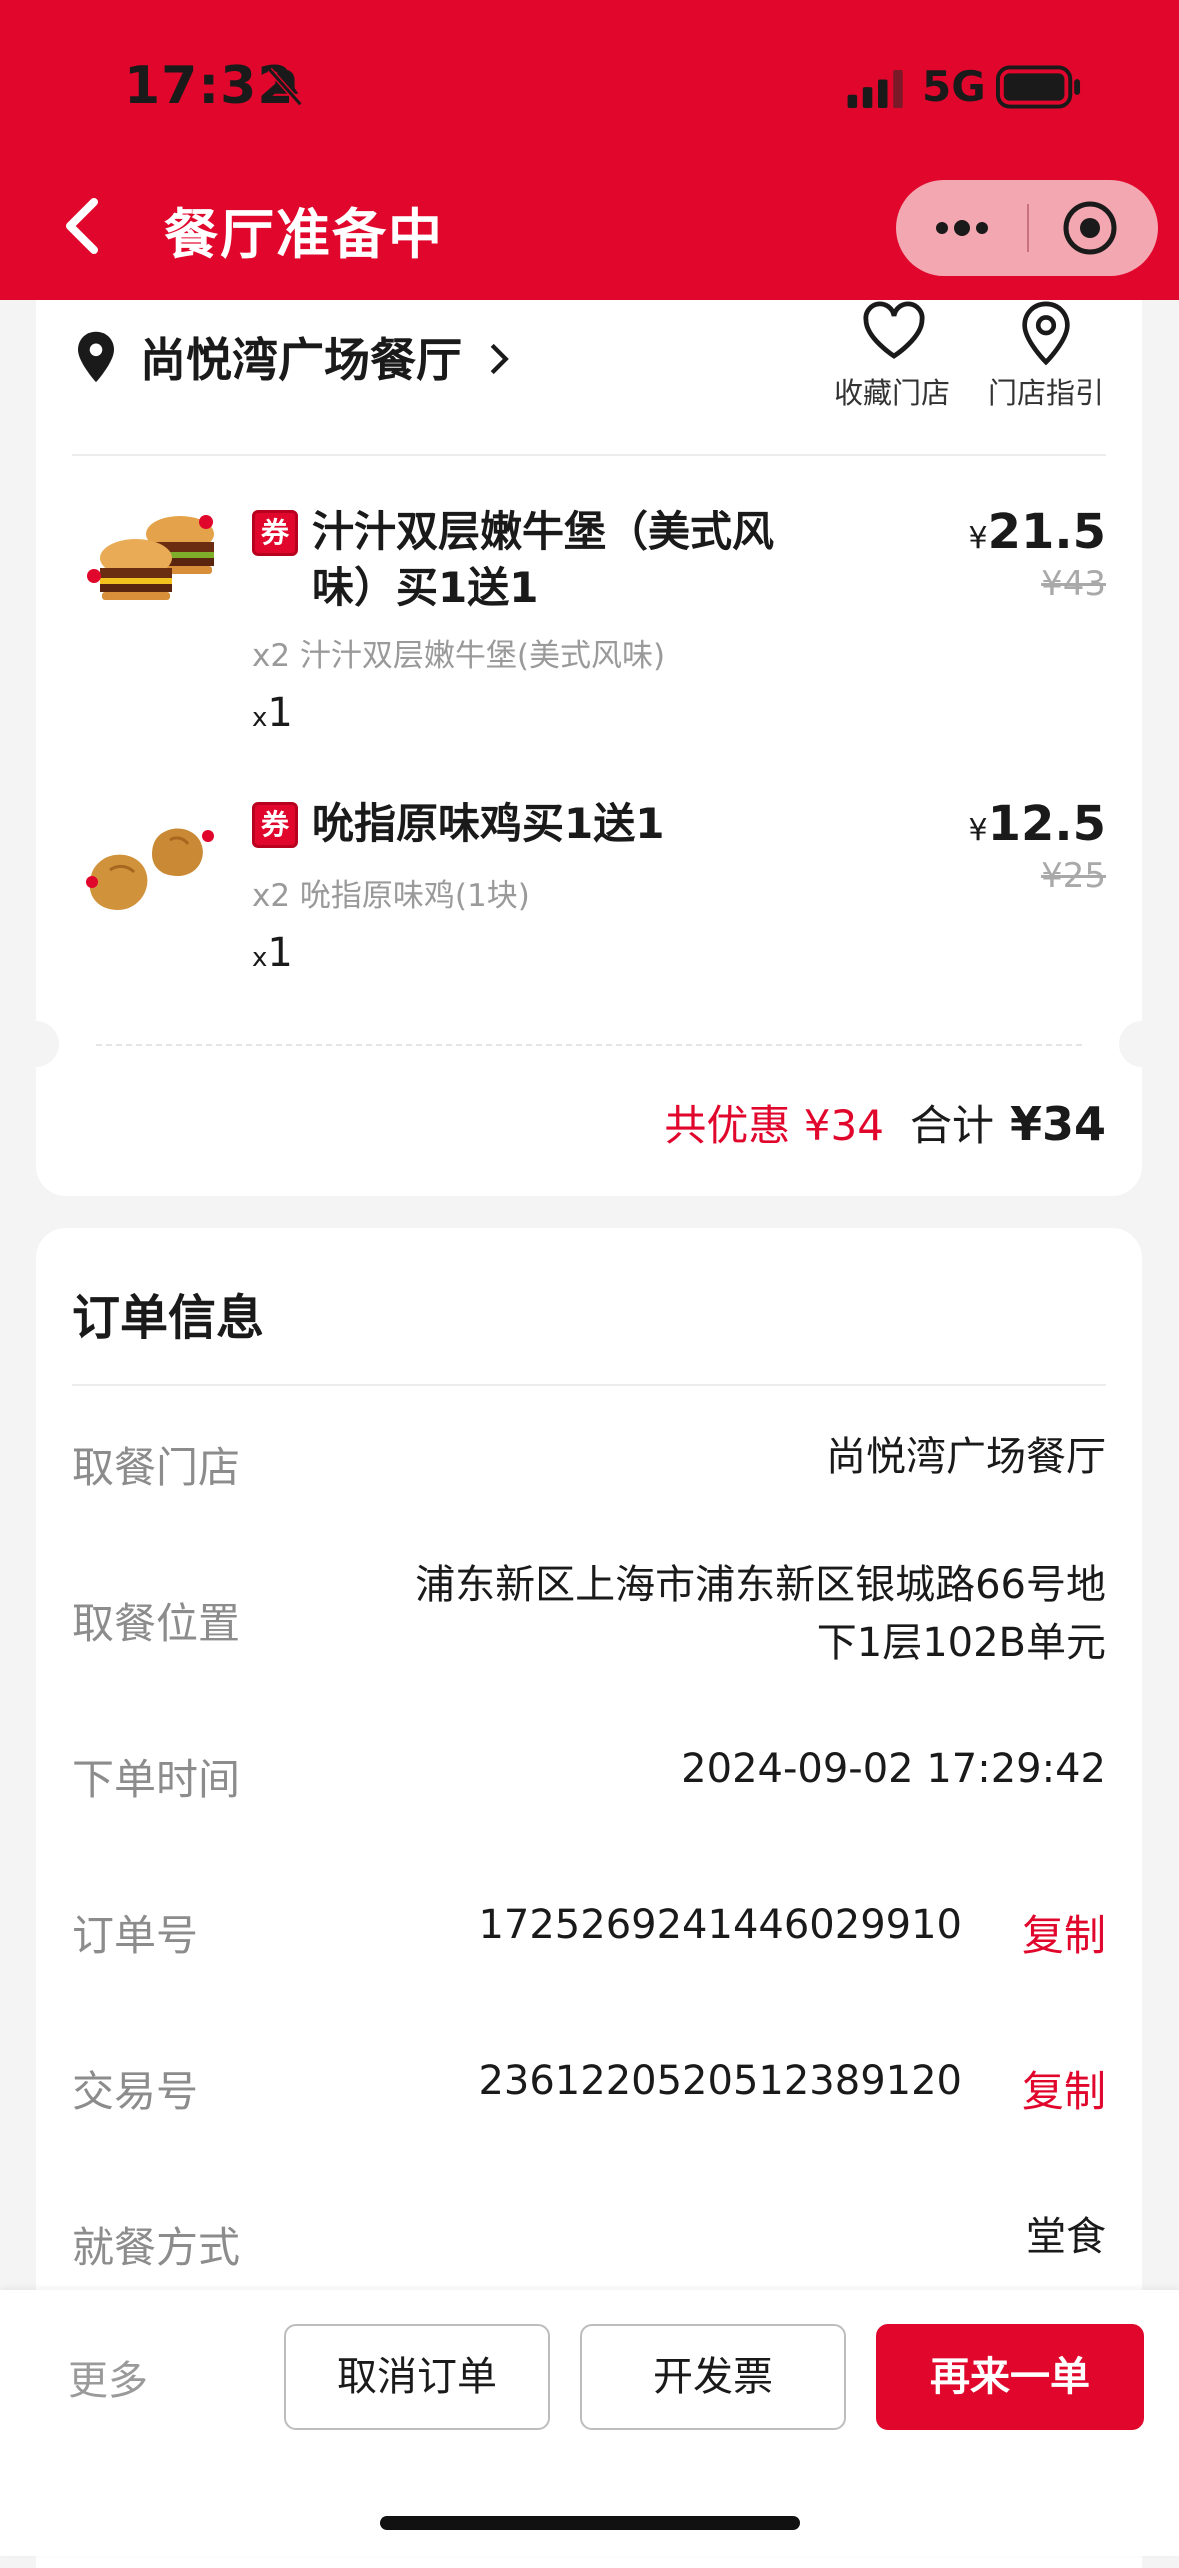  Describe the element at coordinates (156, 1467) in the screenshot. I see `pickup-store-label: 取餐门店` at that location.